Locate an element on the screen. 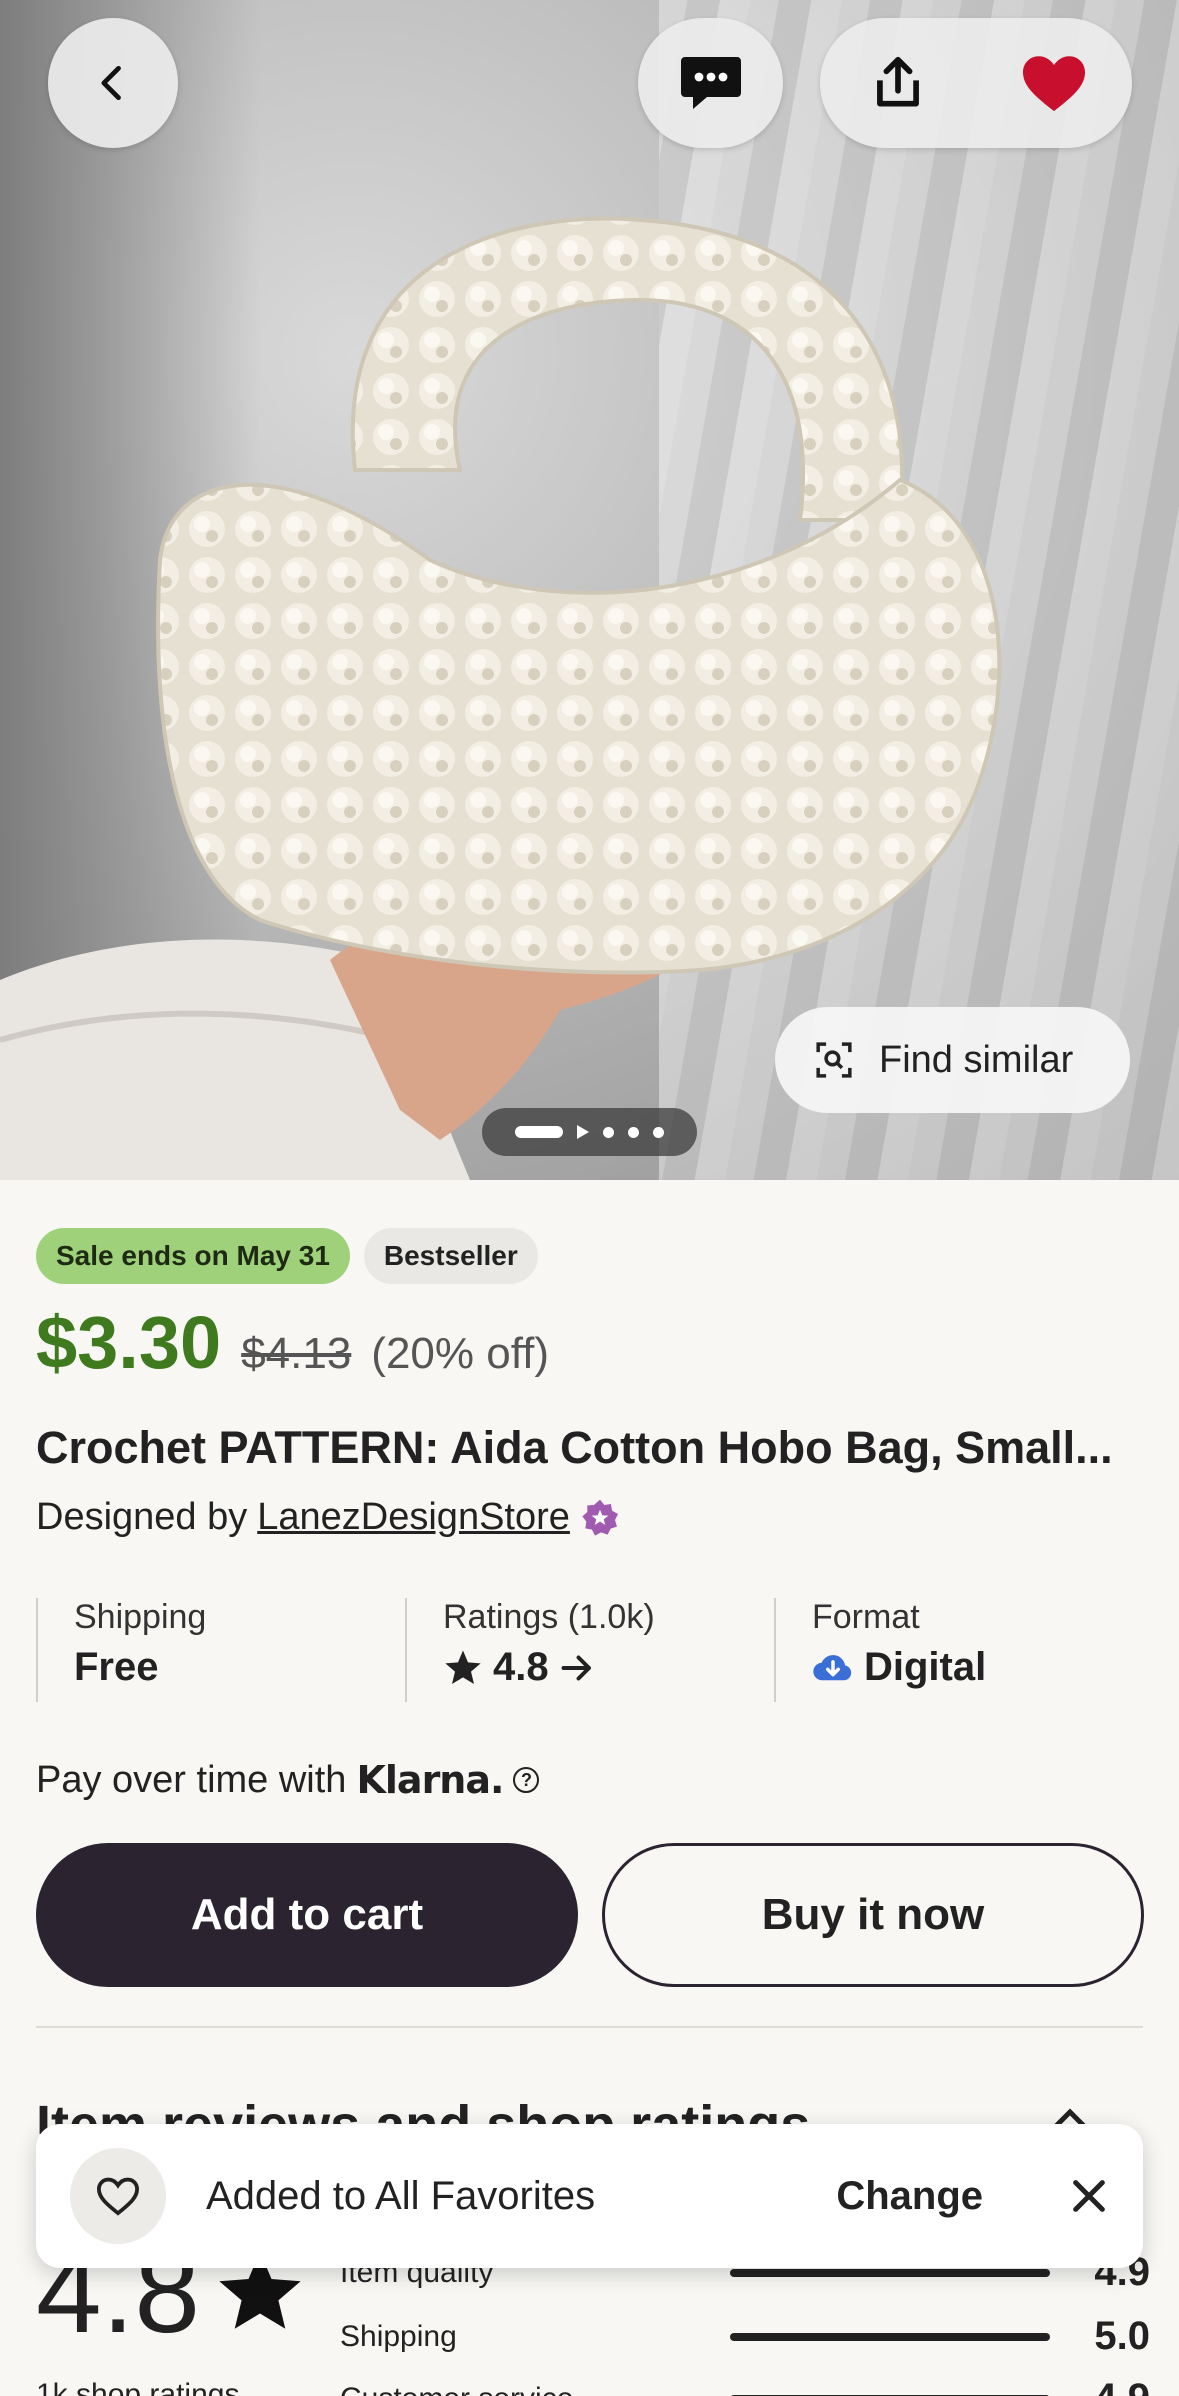 This screenshot has width=1179, height=2396. change-list-button: Change is located at coordinates (909, 2196).